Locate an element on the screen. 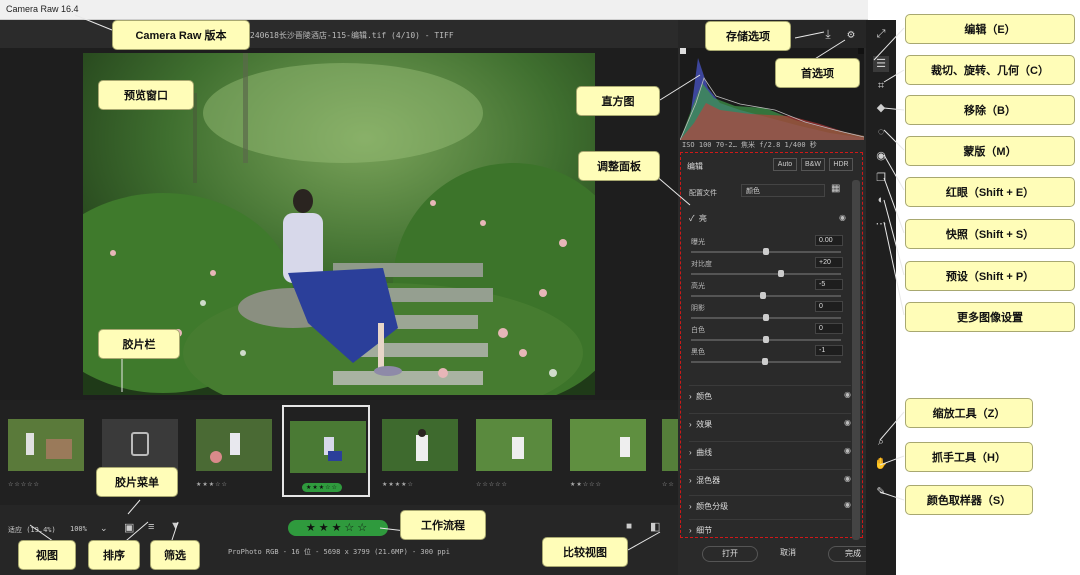 Image resolution: width=1080 pixels, height=575 pixels. callout-preview: 预览窗口 is located at coordinates (146, 95).